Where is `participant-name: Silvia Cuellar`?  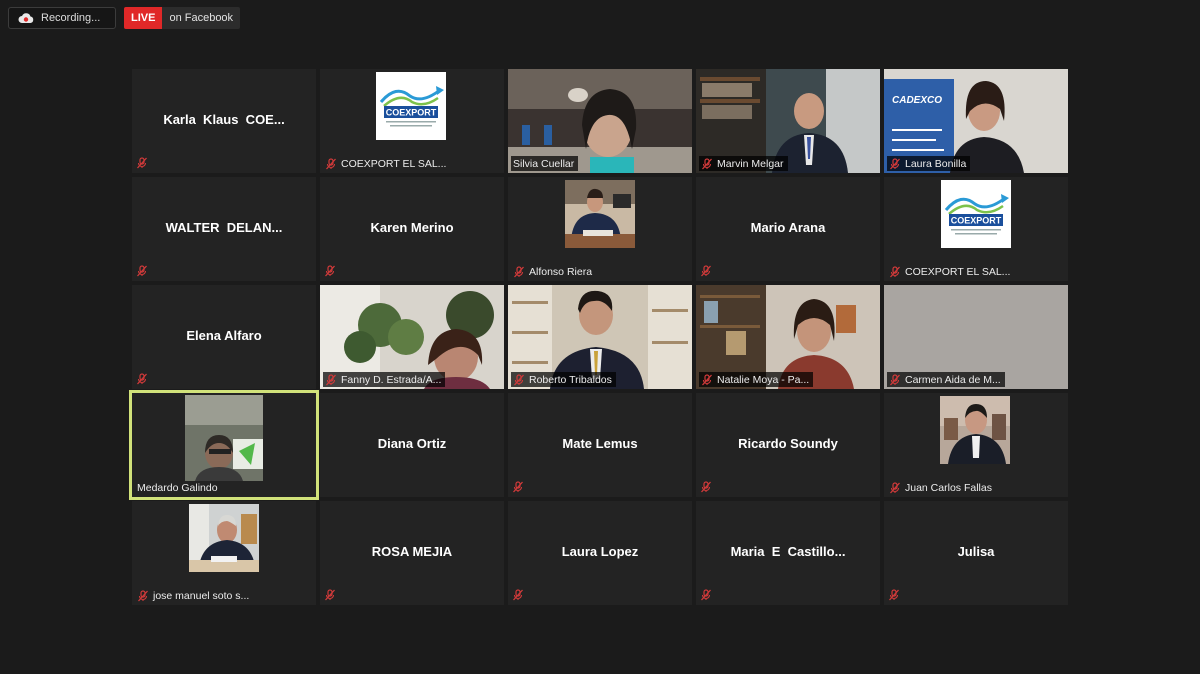 participant-name: Silvia Cuellar is located at coordinates (544, 163).